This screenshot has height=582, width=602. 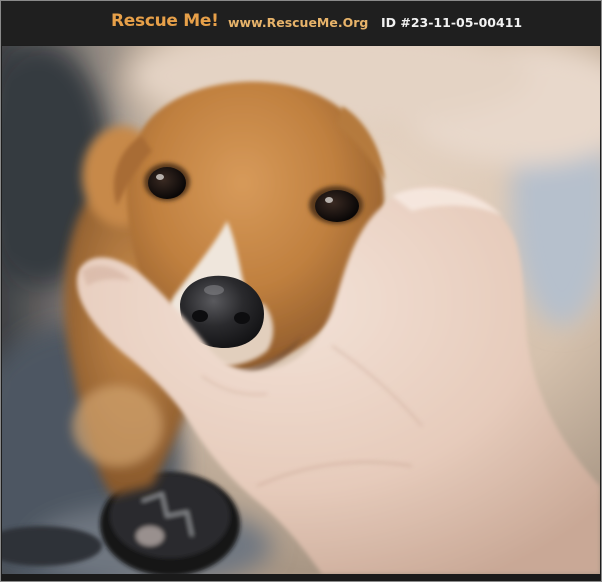 I want to click on pet-id-label: ID #23-11-05-00411, so click(x=452, y=22).